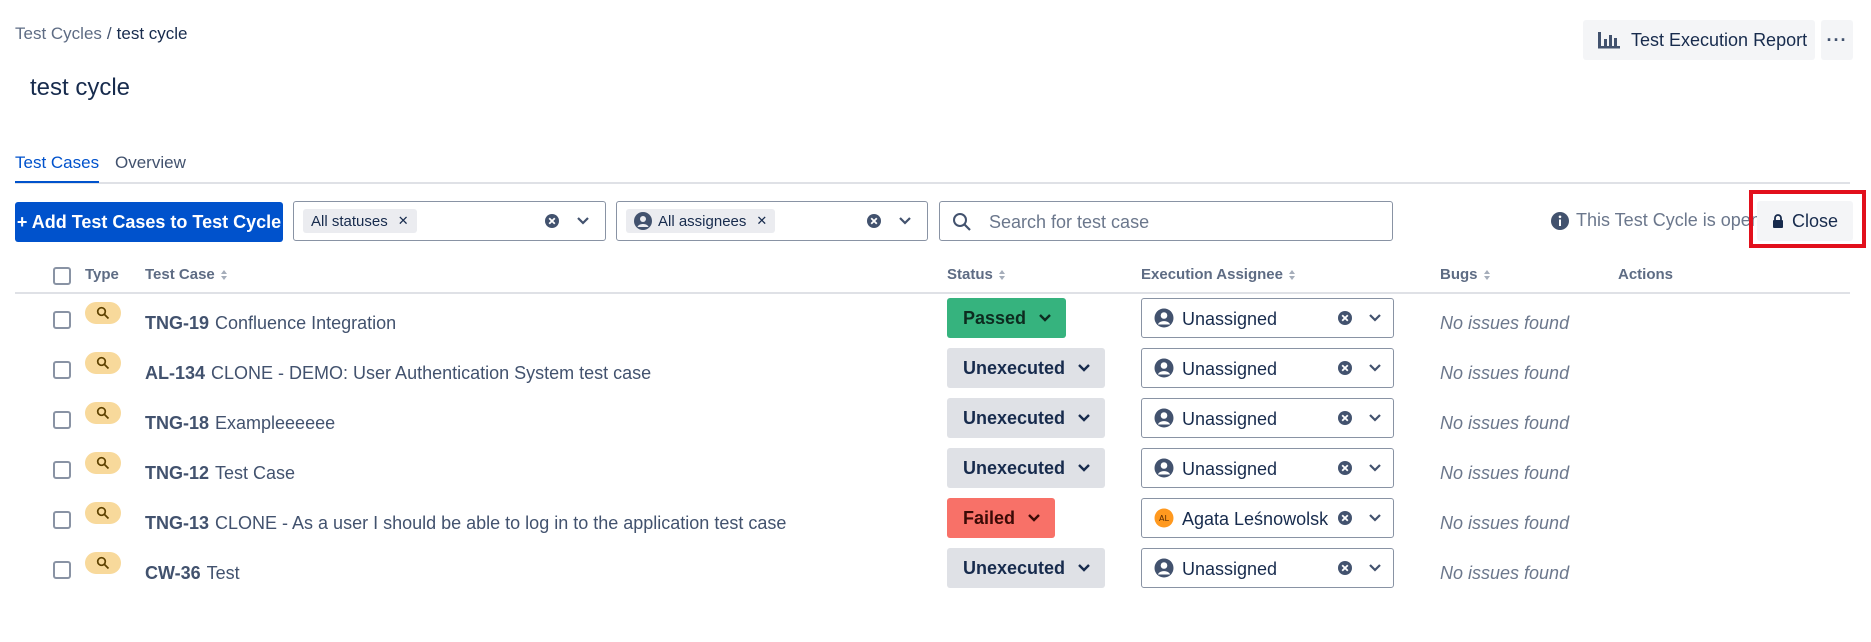  What do you see at coordinates (932, 167) in the screenshot?
I see `tab-bar: Test Cases Overview` at bounding box center [932, 167].